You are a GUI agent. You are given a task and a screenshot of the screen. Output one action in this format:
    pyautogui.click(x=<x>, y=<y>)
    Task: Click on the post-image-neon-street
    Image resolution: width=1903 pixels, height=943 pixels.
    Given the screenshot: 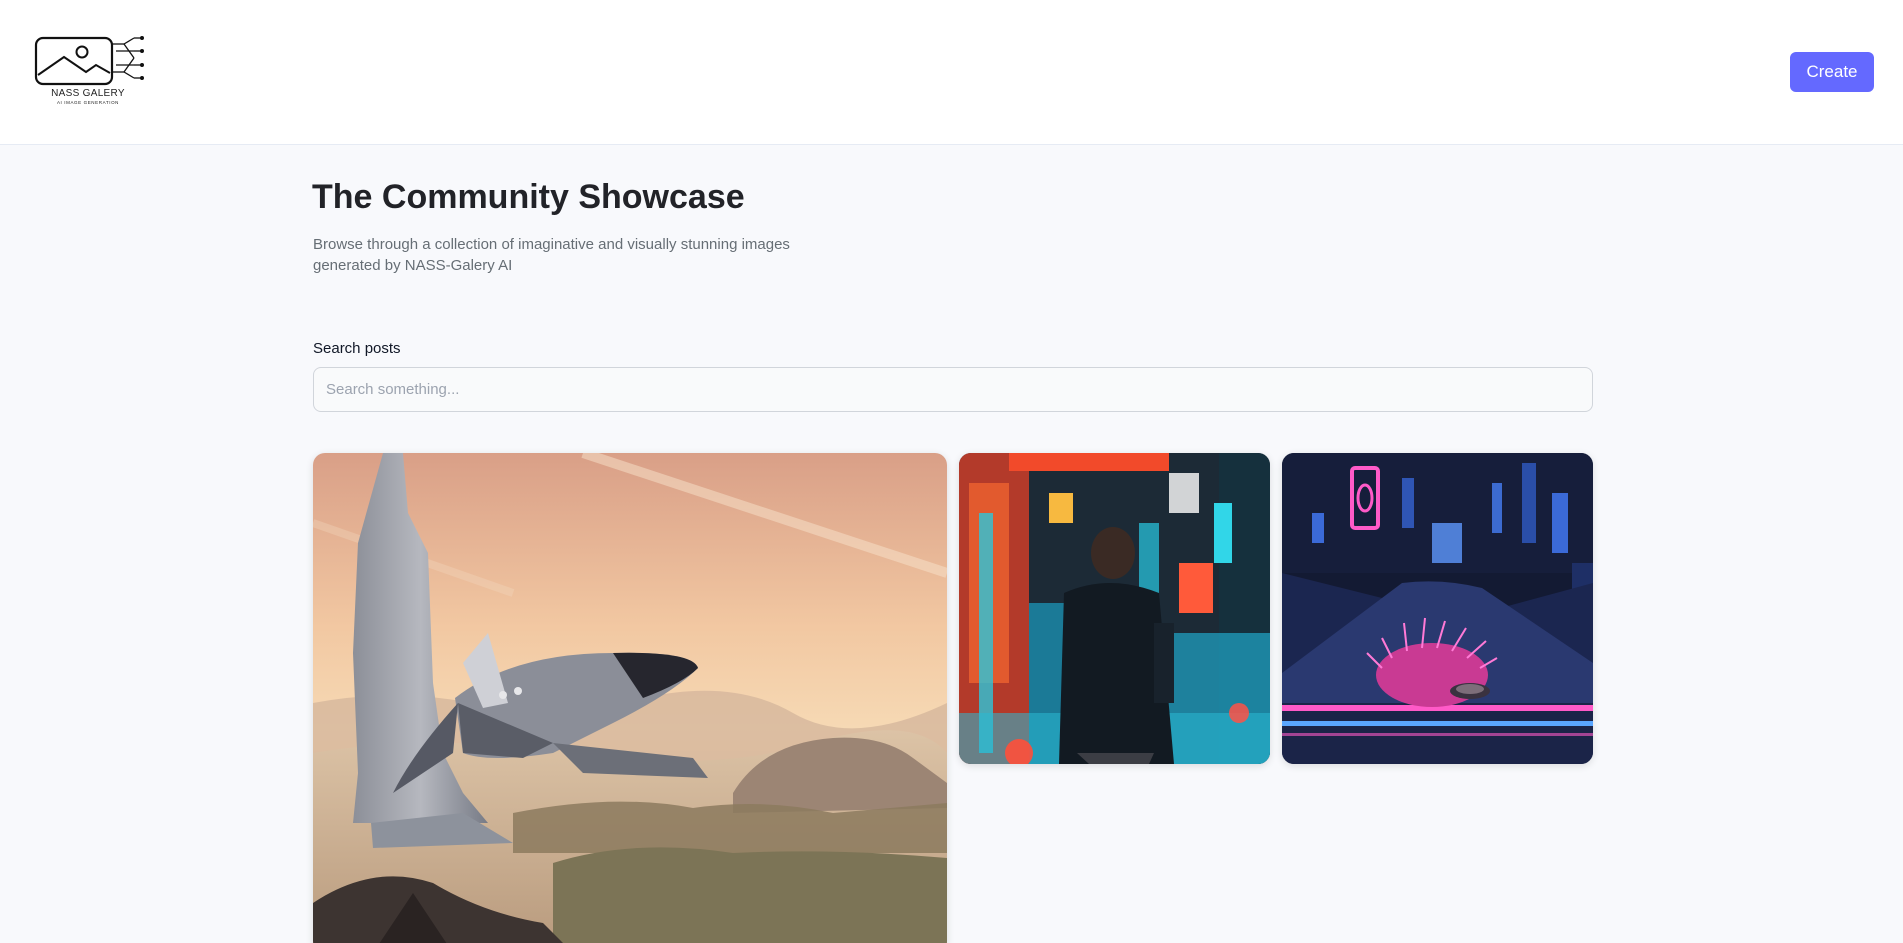 What is the action you would take?
    pyautogui.click(x=1114, y=608)
    